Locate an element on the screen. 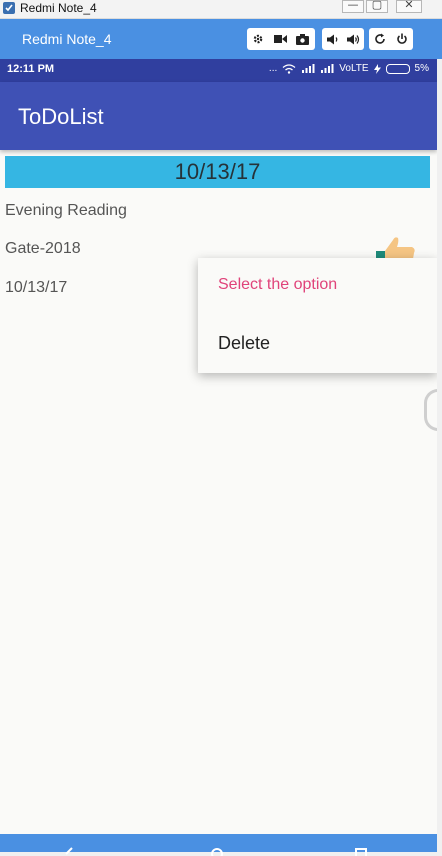 Image resolution: width=442 pixels, height=856 pixels. maximize-button: ▢ is located at coordinates (377, 6).